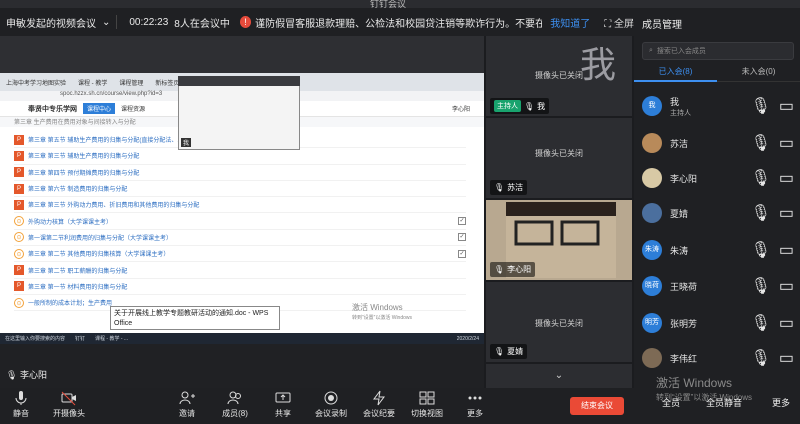 This screenshot has height=424, width=800. What do you see at coordinates (559, 322) in the screenshot?
I see `video-tile: 摄像头已关闭 🎙 夏婧` at bounding box center [559, 322].